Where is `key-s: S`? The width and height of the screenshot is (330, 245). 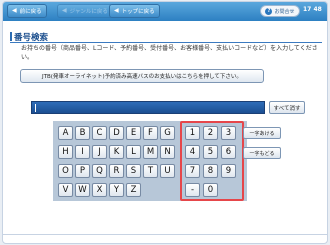
key-s: S is located at coordinates (133, 171).